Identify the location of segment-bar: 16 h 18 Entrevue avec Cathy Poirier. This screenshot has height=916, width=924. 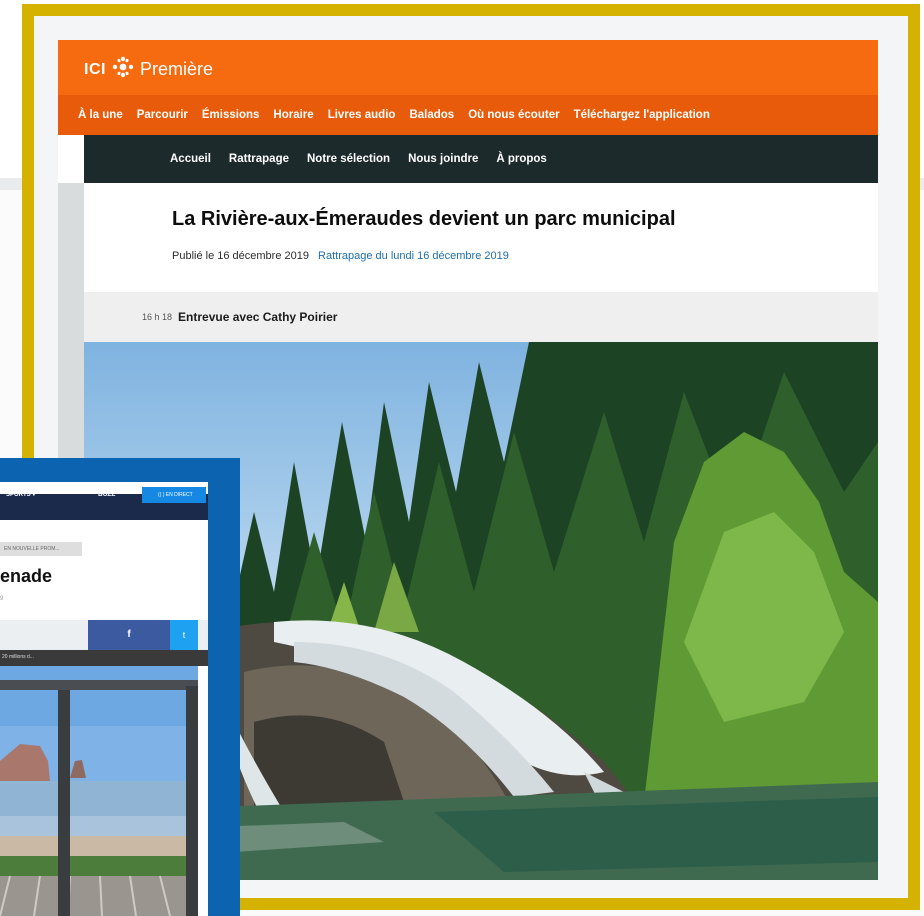
(481, 317).